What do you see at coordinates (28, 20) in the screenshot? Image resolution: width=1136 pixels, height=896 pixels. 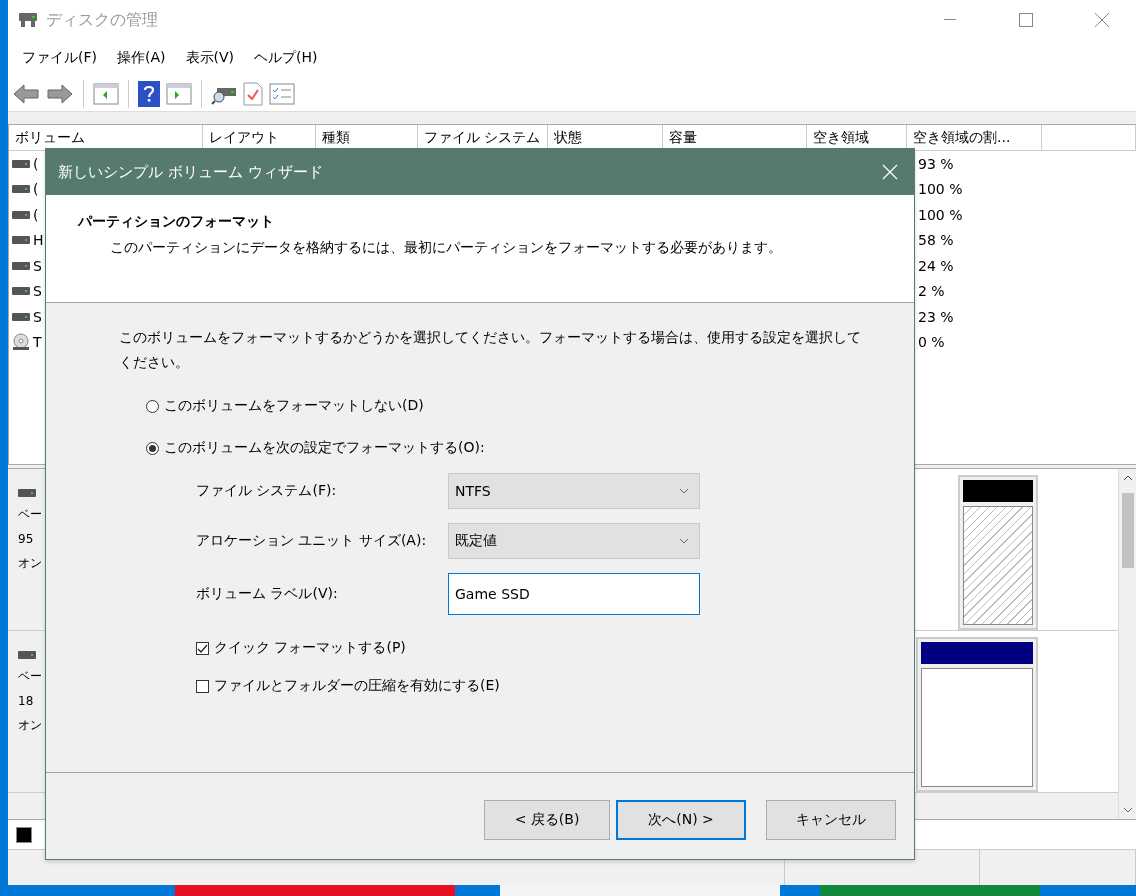 I see `disk-management-icon` at bounding box center [28, 20].